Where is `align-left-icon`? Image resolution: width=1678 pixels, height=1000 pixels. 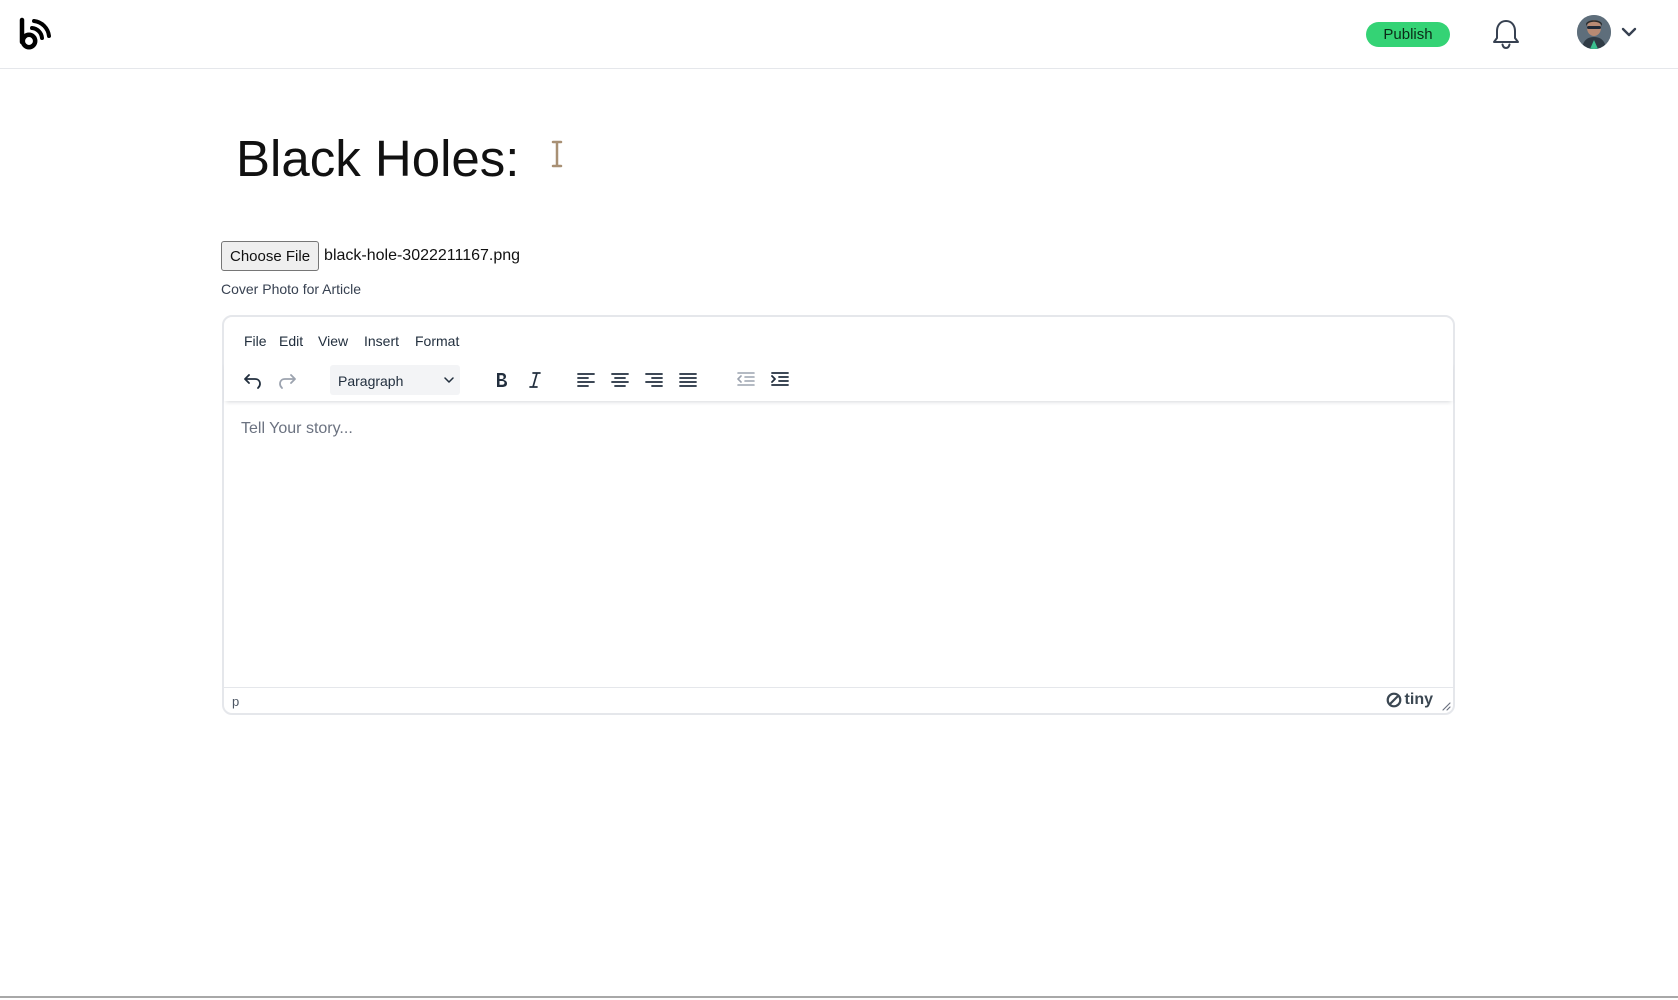 align-left-icon is located at coordinates (586, 380).